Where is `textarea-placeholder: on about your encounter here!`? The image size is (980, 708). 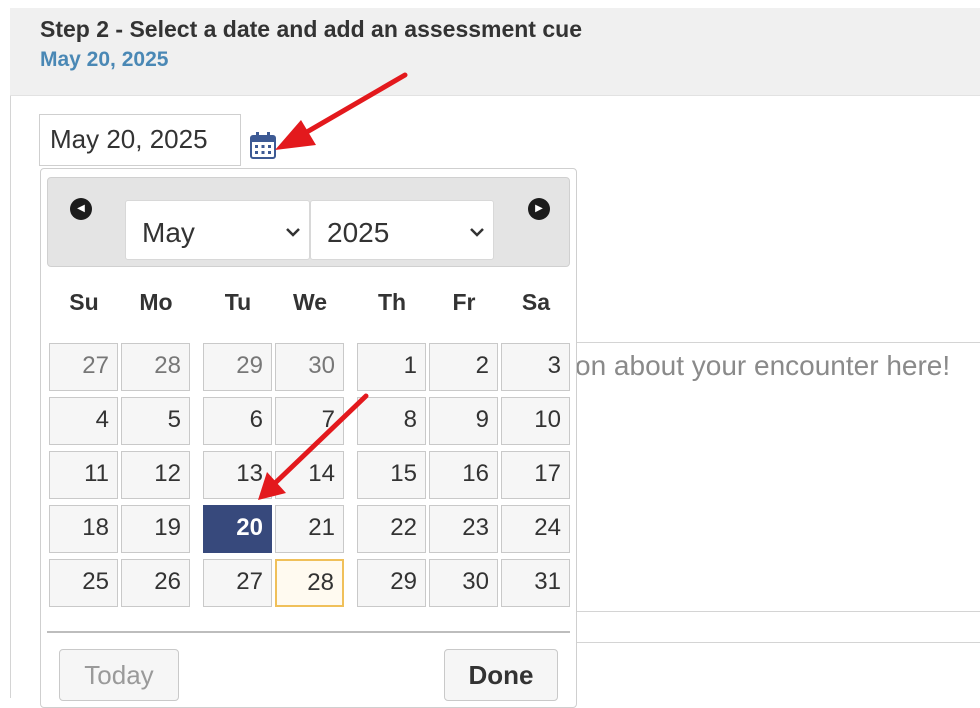
textarea-placeholder: on about your encounter here! is located at coordinates (763, 365).